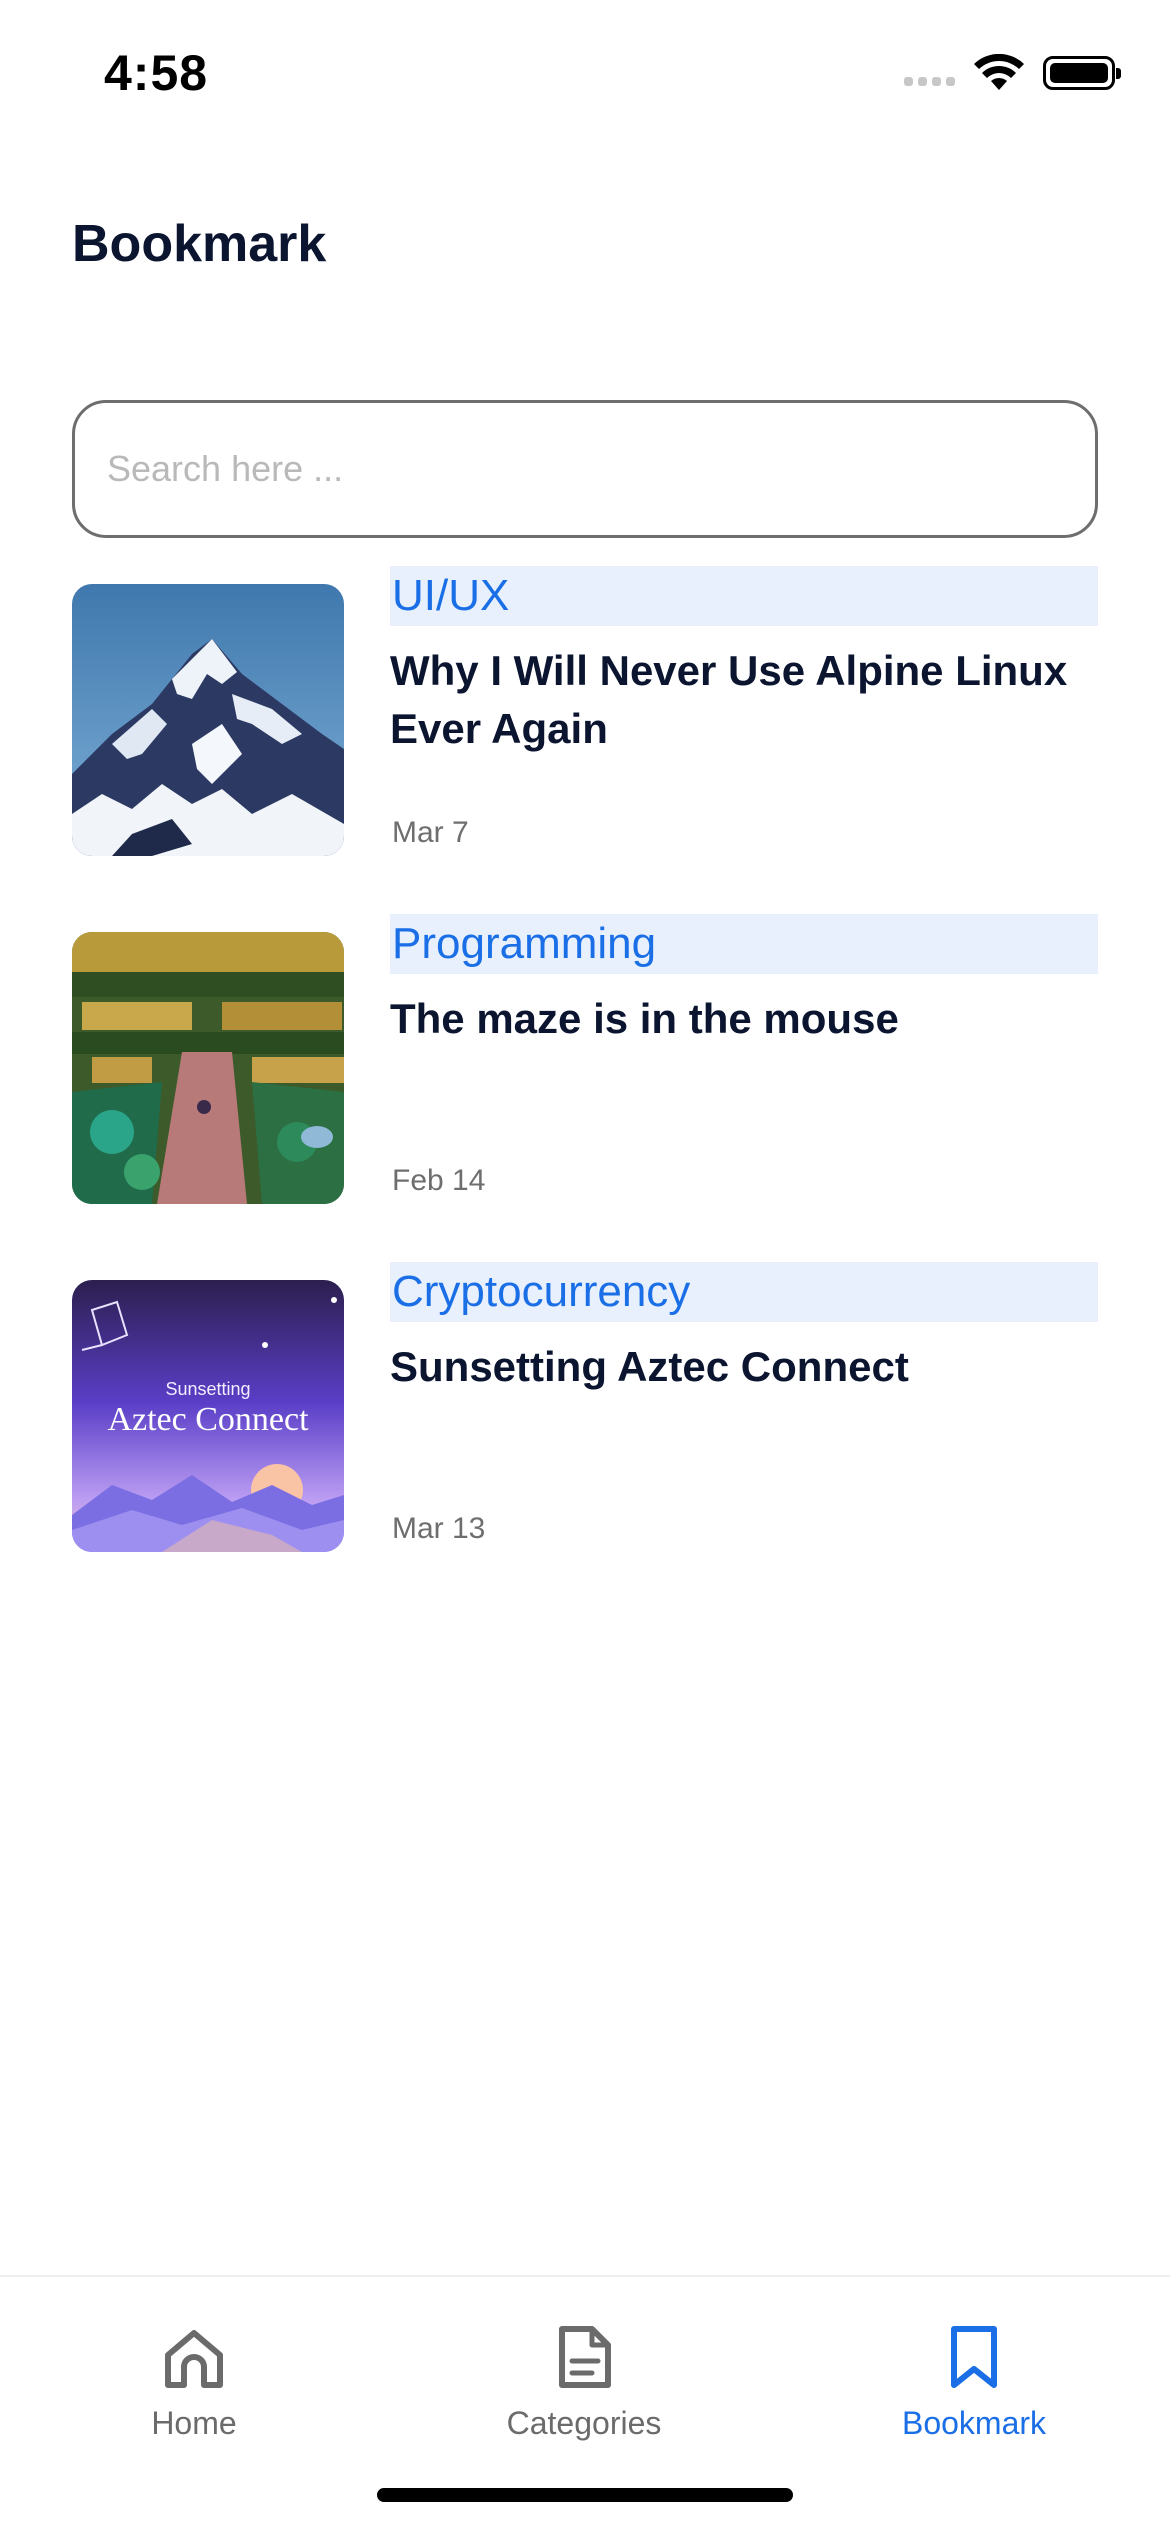 The height and width of the screenshot is (2532, 1170). I want to click on nav-item-home: Home, so click(194, 2381).